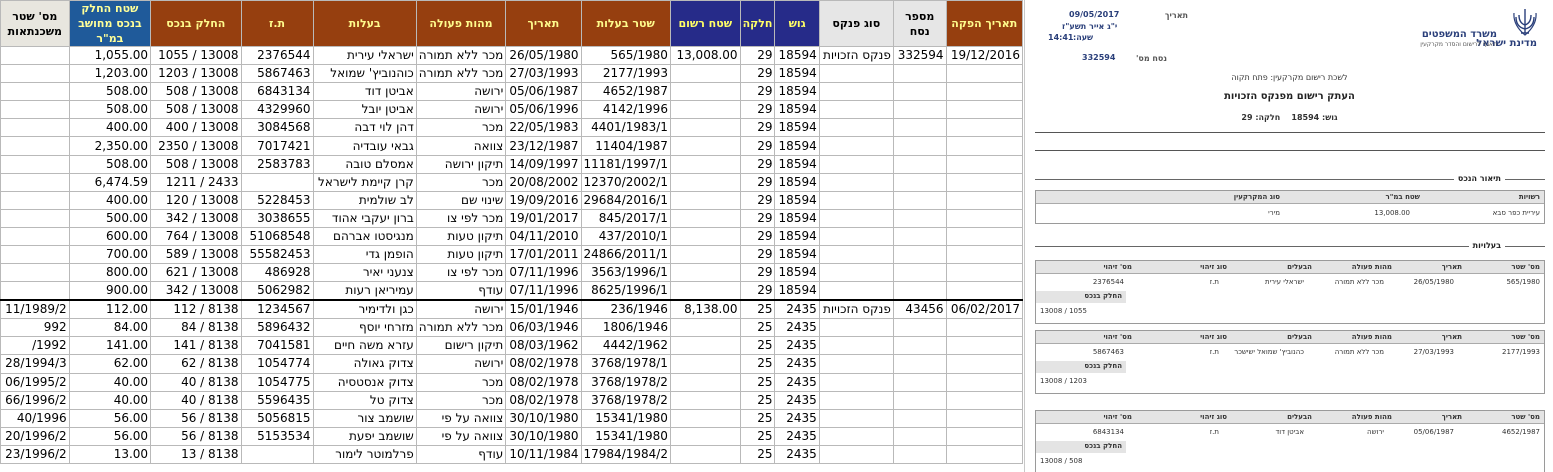 The image size is (1553, 472). I want to click on cell-share: 400 / 13008, so click(196, 128).